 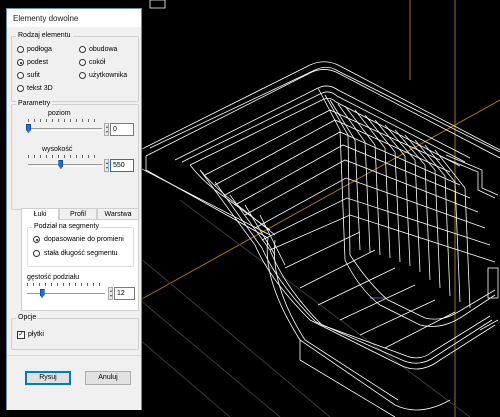 I want to click on wysokosc-spin-button, so click(x=106, y=165).